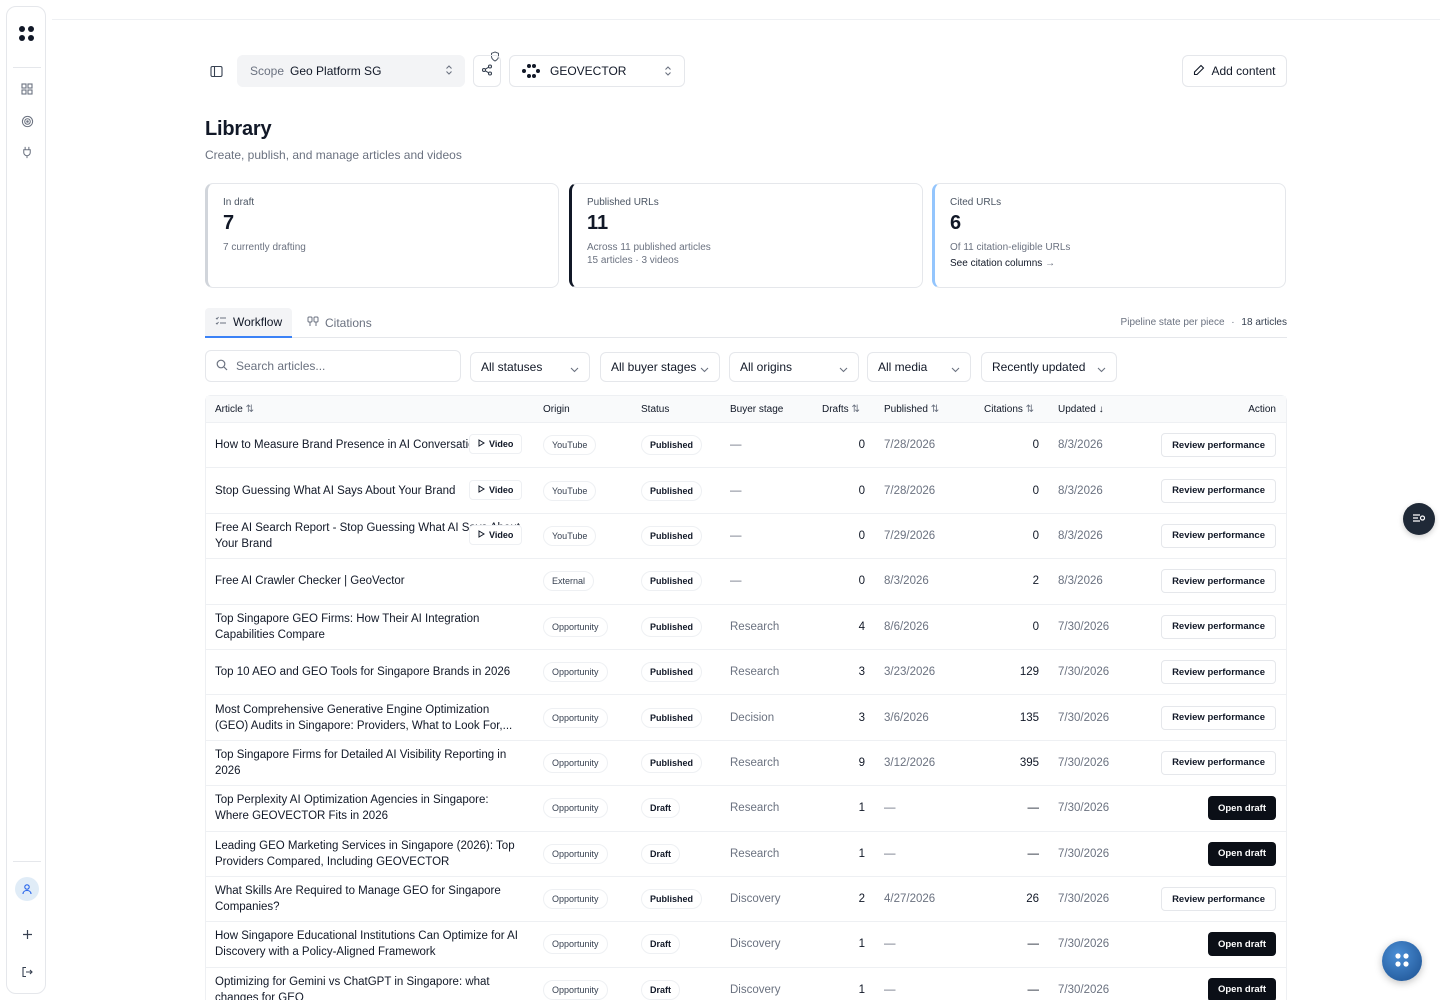 Image resolution: width=1440 pixels, height=1000 pixels. What do you see at coordinates (1009, 409) in the screenshot?
I see `col-citations: Citations ⇅` at bounding box center [1009, 409].